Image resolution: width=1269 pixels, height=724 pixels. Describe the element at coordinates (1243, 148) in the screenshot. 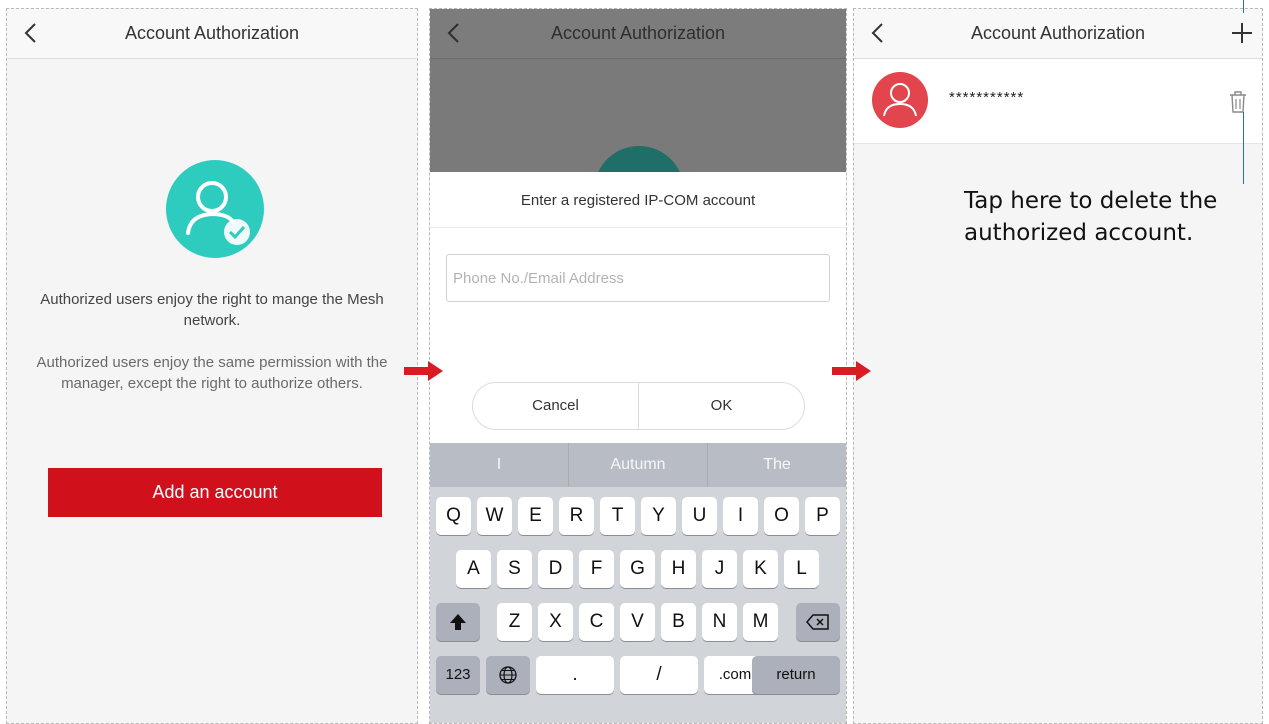

I see `callout-line-trash` at that location.